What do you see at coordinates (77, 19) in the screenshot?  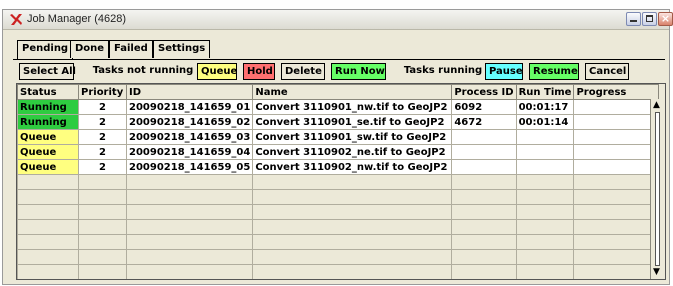 I see `window-title: Job Manager (4628)` at bounding box center [77, 19].